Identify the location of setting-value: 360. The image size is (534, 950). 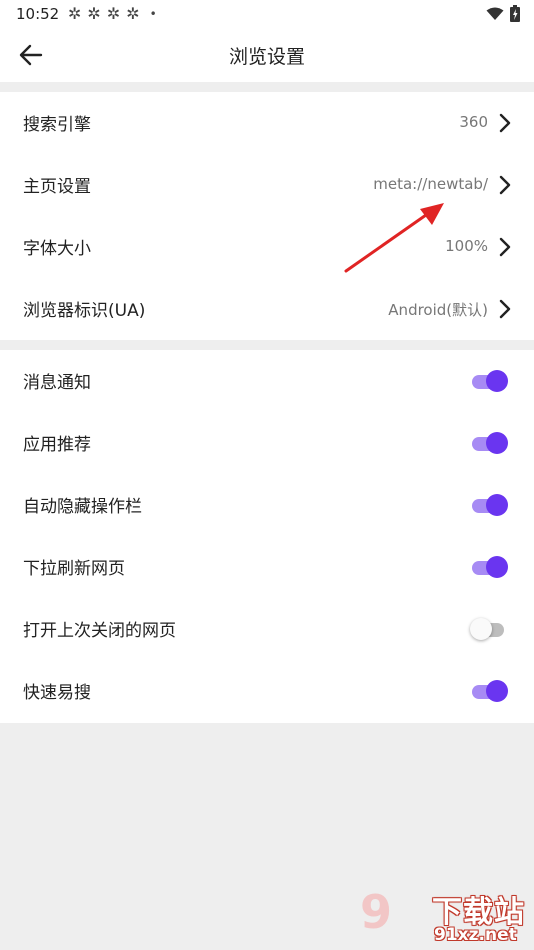
(473, 122).